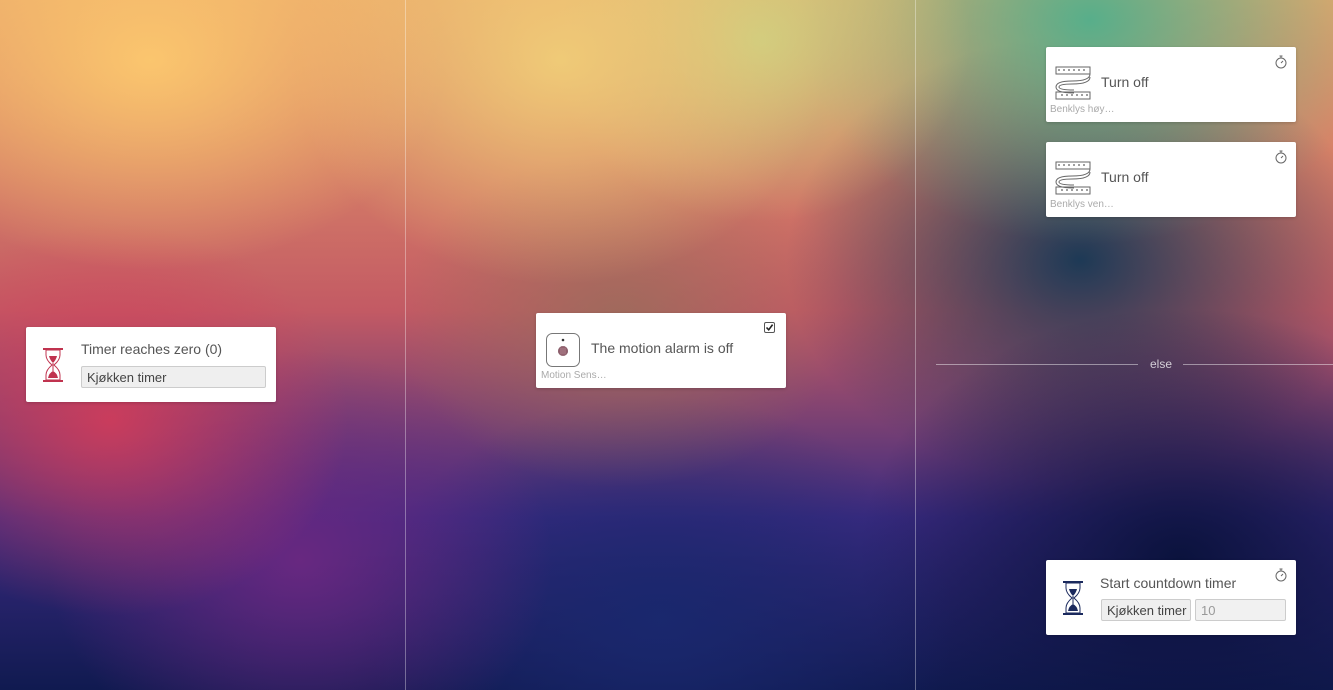  Describe the element at coordinates (769, 327) in the screenshot. I see `condition-enabled-checkbox` at that location.